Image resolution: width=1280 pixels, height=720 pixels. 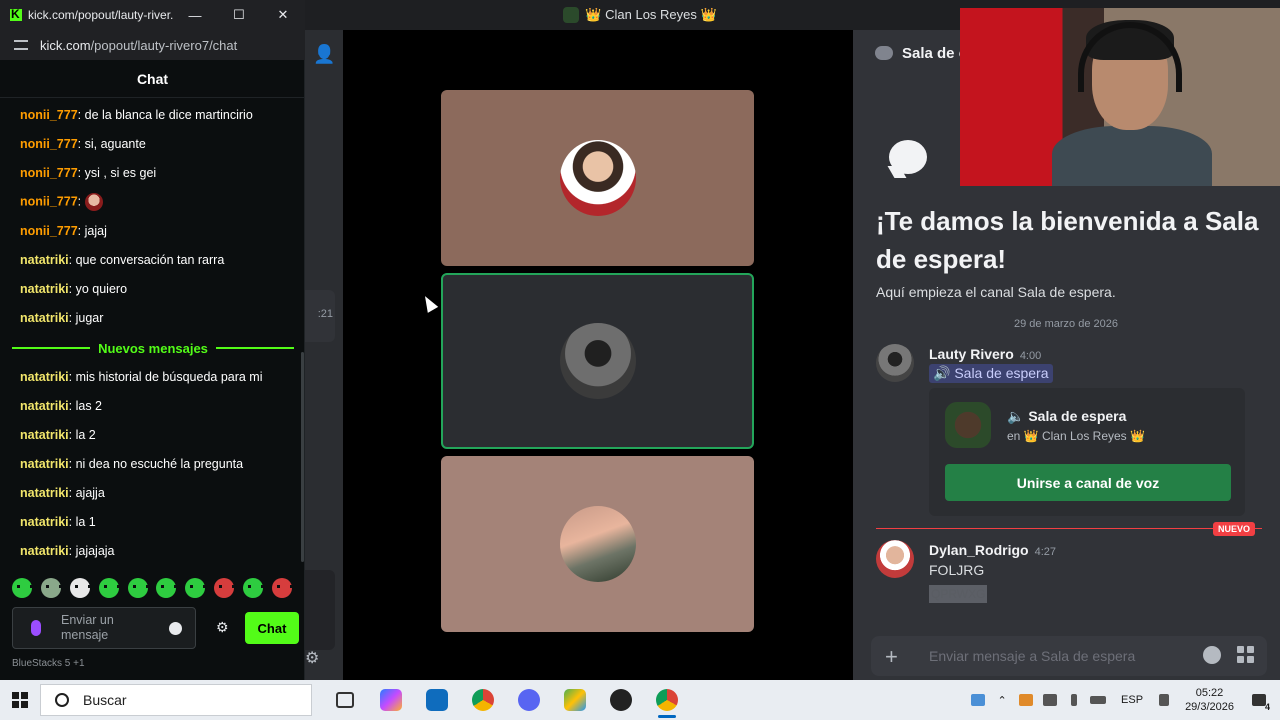 What do you see at coordinates (302, 457) in the screenshot?
I see `chat-scrollbar` at bounding box center [302, 457].